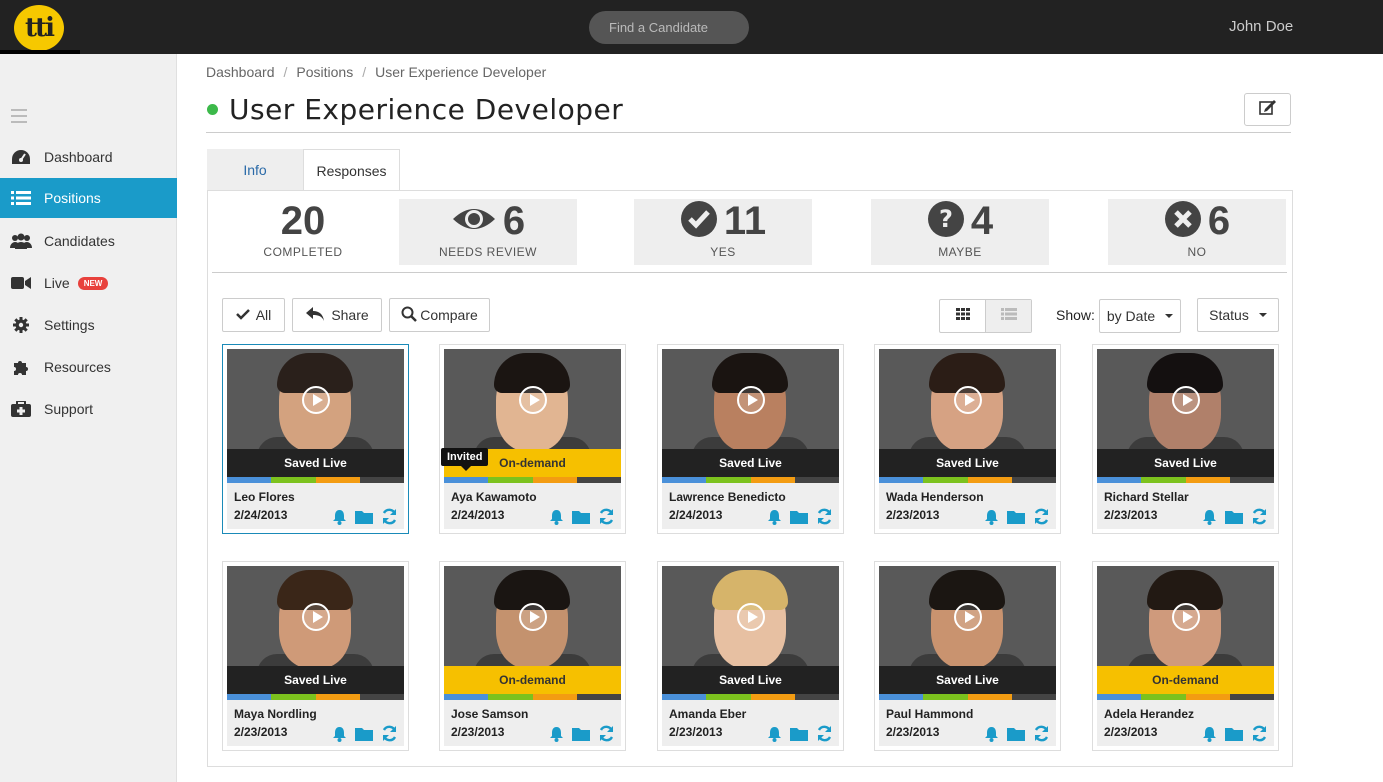  What do you see at coordinates (88, 325) in the screenshot?
I see `sidebar-item-settings: Settings` at bounding box center [88, 325].